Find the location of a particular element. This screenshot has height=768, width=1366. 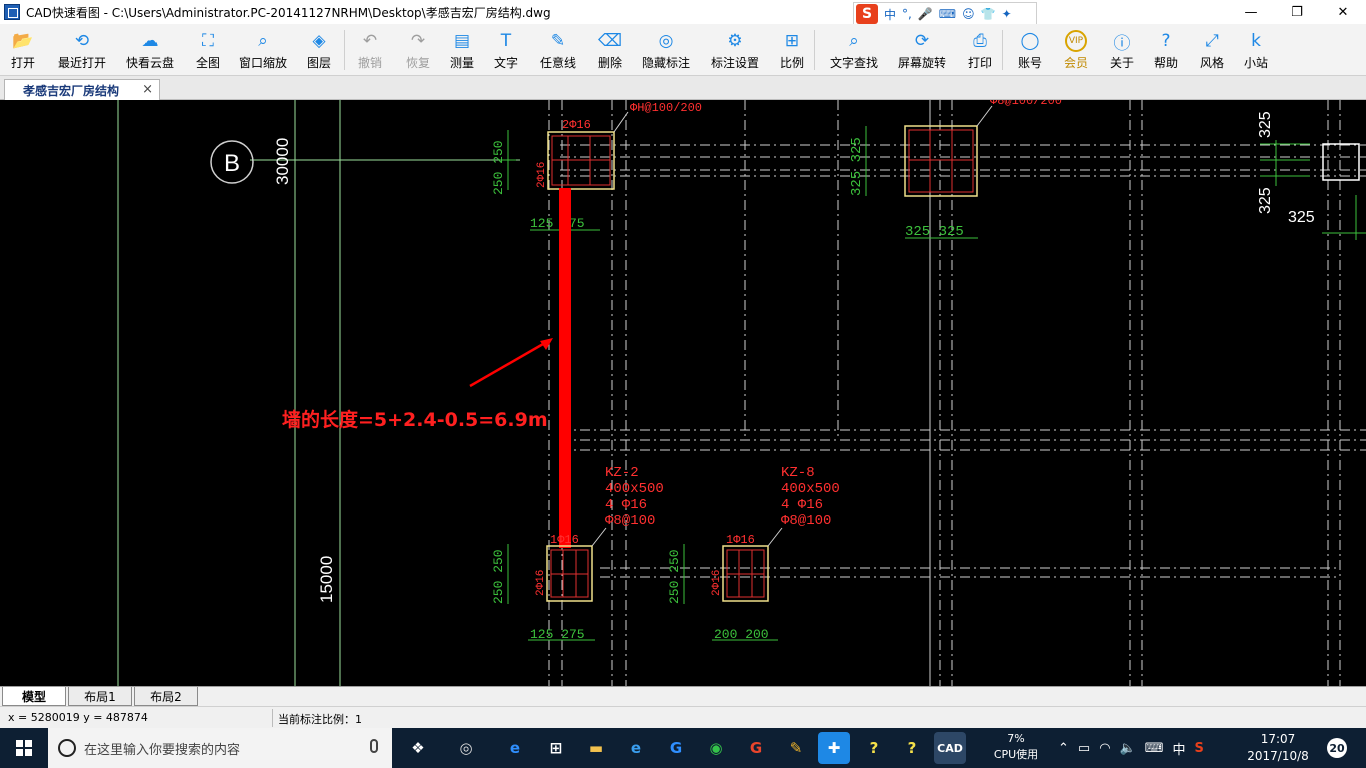

volume-icon: 🔈 is located at coordinates (1128, 748).